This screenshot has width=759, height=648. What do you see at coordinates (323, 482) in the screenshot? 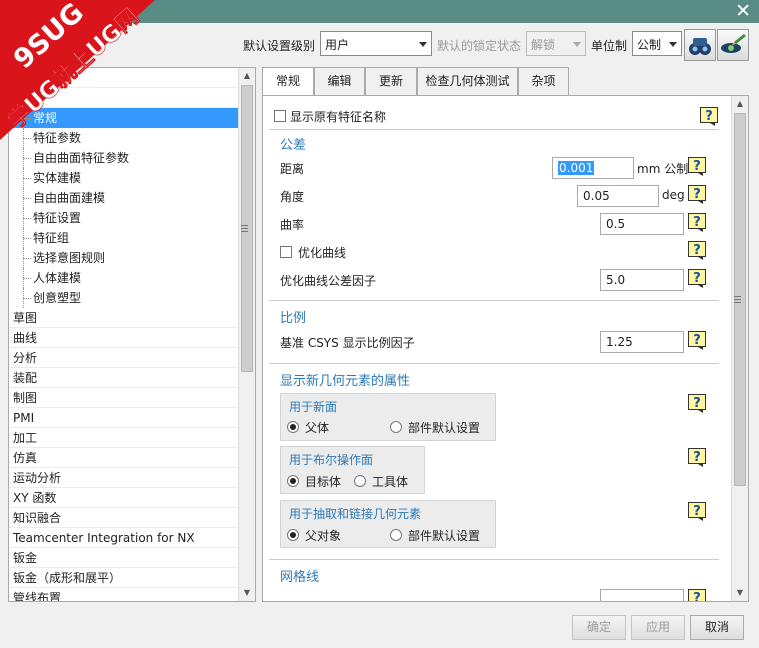
I see `radio-label: 目标体` at bounding box center [323, 482].